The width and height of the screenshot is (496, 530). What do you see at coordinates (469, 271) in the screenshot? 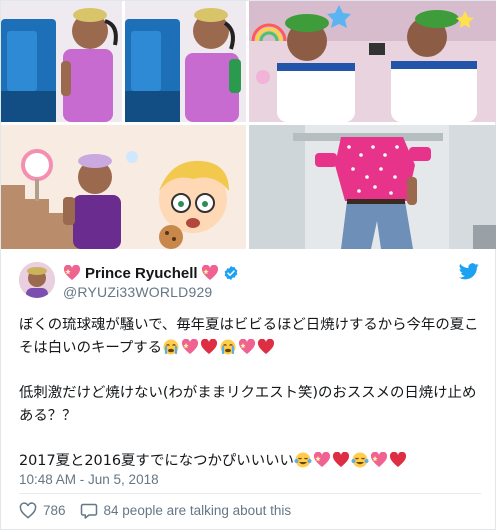
I see `twitter-bird-icon` at bounding box center [469, 271].